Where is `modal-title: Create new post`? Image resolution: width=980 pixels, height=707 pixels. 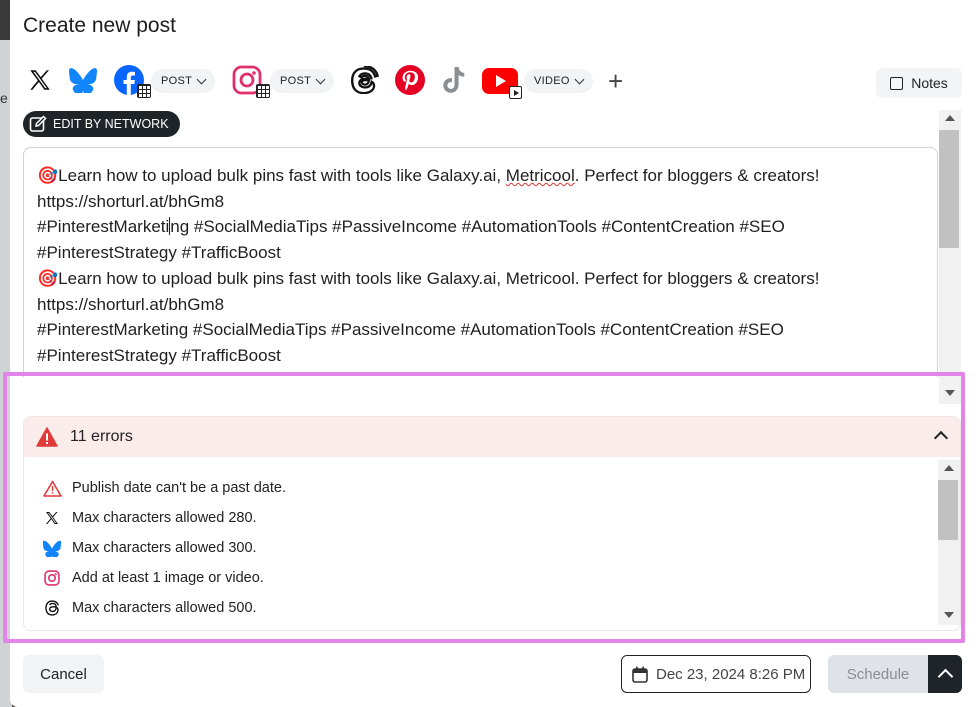 modal-title: Create new post is located at coordinates (99, 25).